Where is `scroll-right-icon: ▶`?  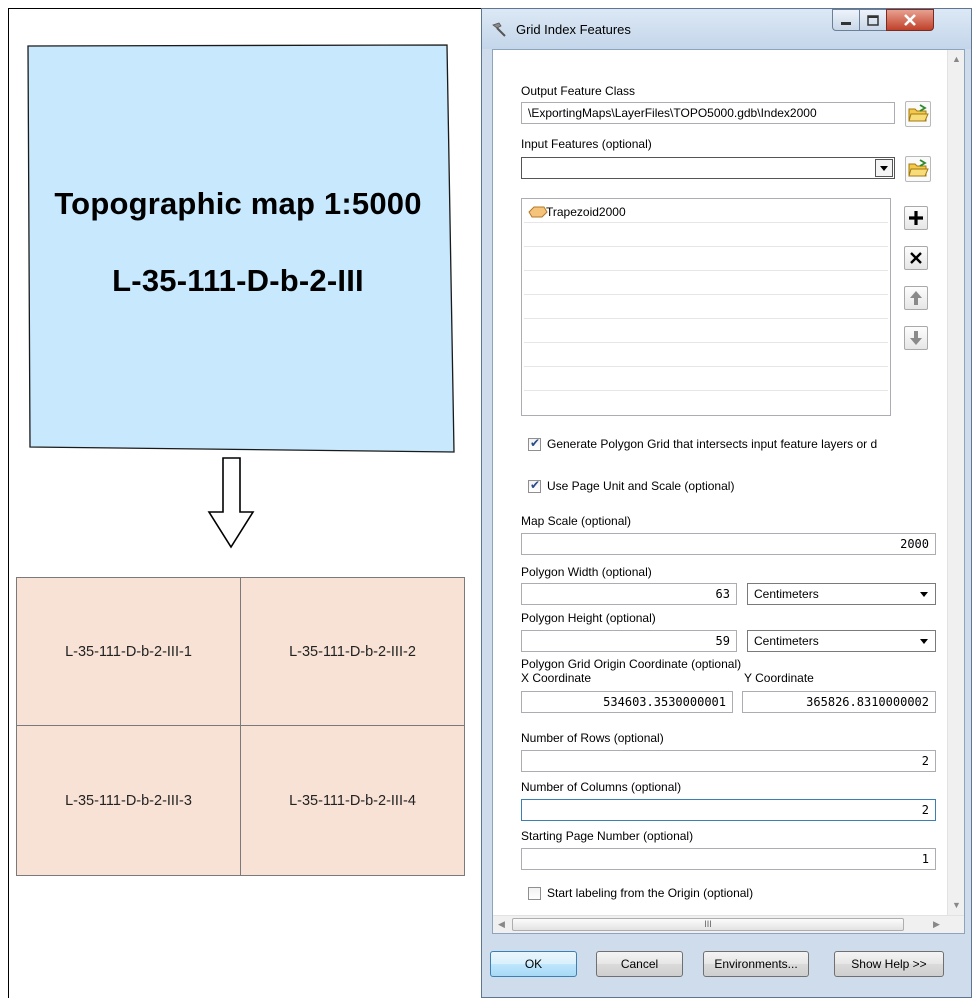 scroll-right-icon: ▶ is located at coordinates (936, 924).